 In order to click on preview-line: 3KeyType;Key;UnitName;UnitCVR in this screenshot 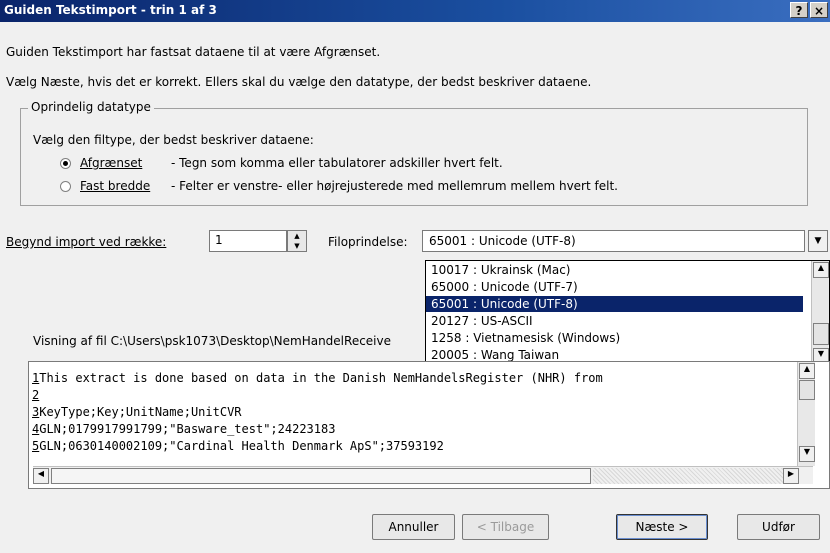, I will do `click(137, 412)`.